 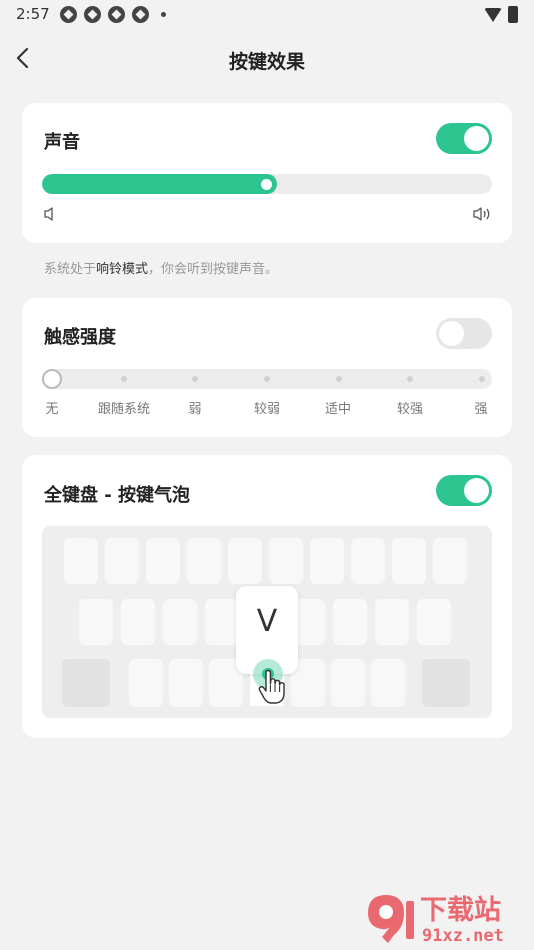 I want to click on haptic-level-medium: 适中, so click(x=338, y=407).